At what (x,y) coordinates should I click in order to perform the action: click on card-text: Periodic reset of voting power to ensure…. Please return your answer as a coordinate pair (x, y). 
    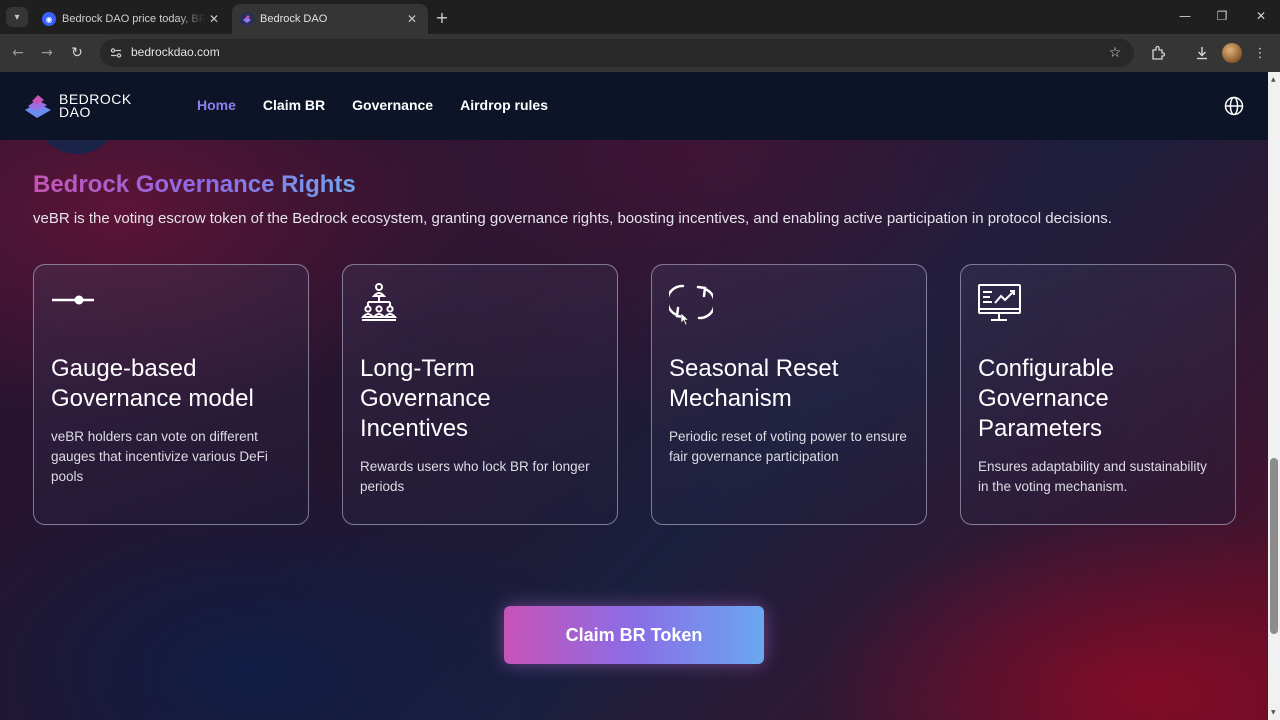
    Looking at the image, I should click on (788, 446).